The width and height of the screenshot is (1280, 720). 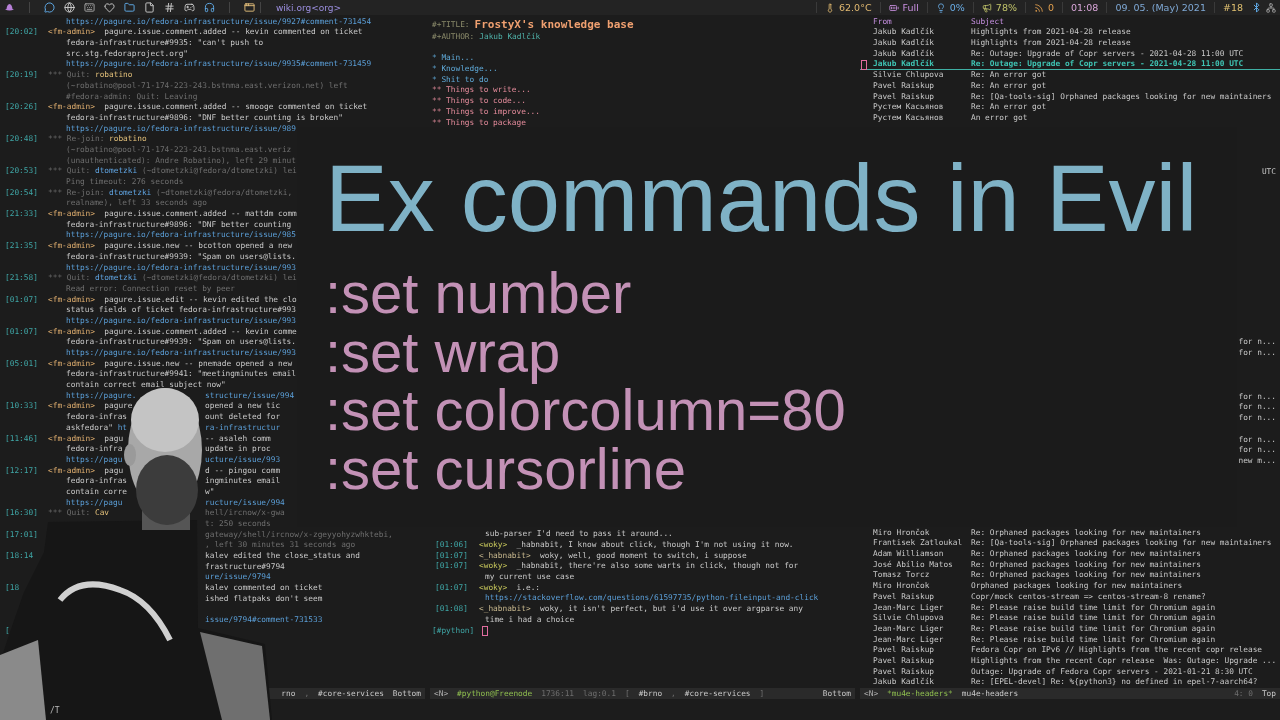 I want to click on indicator-text: 62.0°C, so click(x=848, y=7).